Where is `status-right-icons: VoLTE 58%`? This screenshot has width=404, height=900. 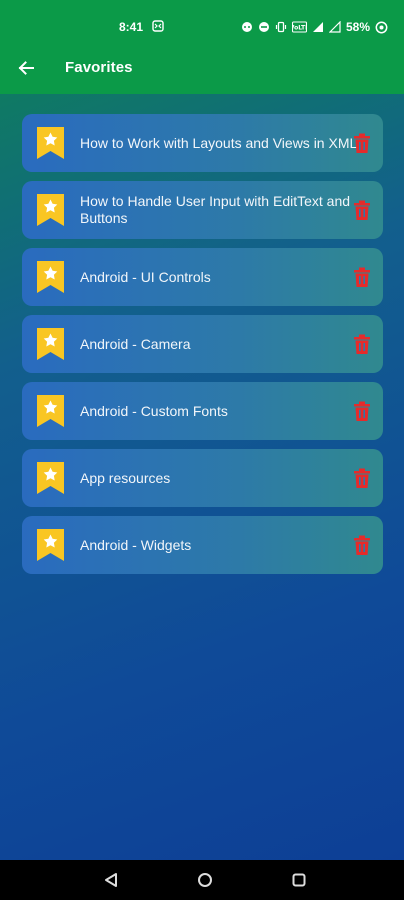
status-right-icons: VoLTE 58% is located at coordinates (314, 27).